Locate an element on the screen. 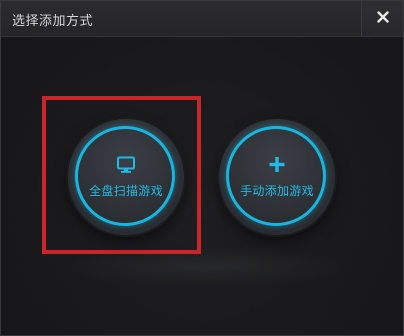 This screenshot has height=336, width=404. monitor-icon is located at coordinates (126, 164).